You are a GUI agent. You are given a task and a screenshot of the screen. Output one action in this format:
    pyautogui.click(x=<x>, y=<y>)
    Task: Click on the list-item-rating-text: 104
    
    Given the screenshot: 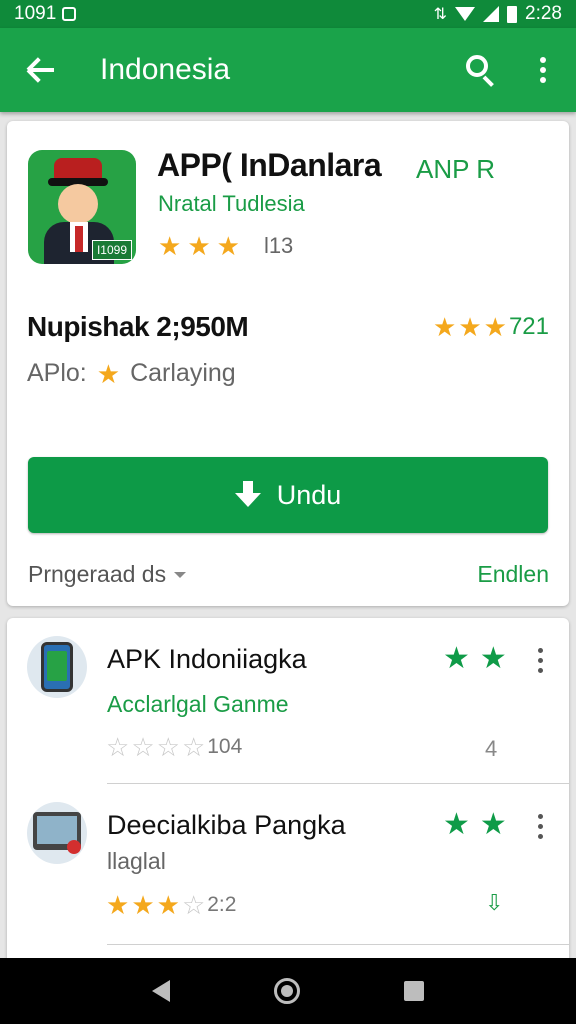 What is the action you would take?
    pyautogui.click(x=225, y=746)
    